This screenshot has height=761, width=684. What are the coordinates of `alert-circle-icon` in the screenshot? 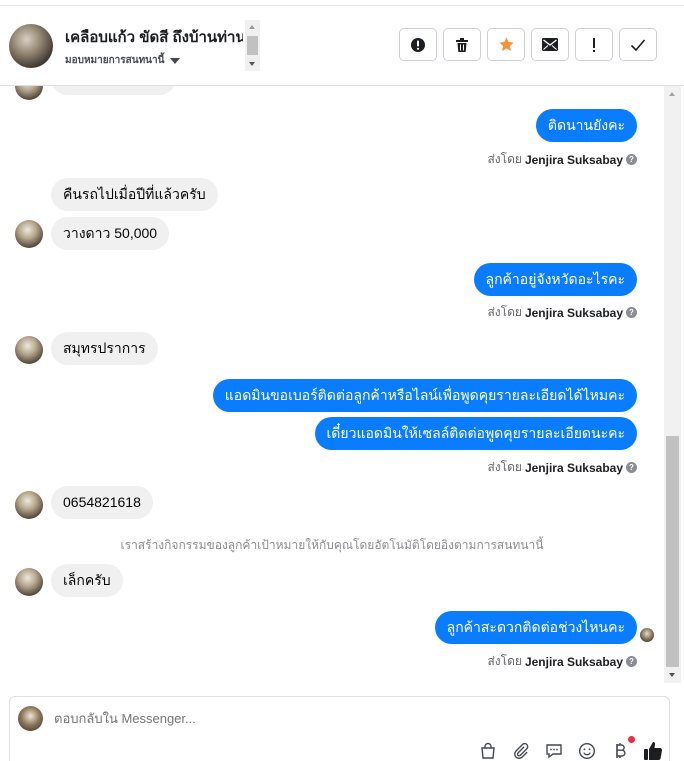 It's located at (418, 44).